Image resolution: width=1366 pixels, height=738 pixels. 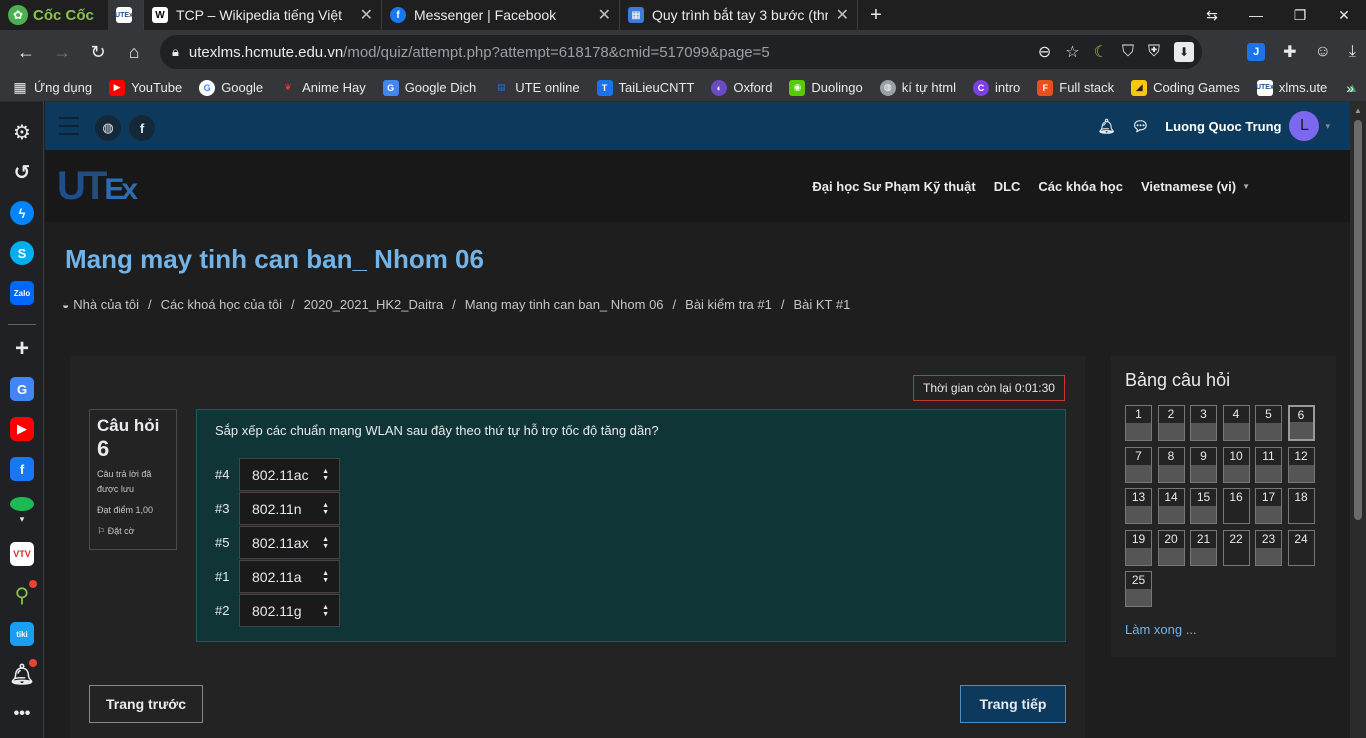 What do you see at coordinates (1236, 506) in the screenshot?
I see `question-nav-button: 16` at bounding box center [1236, 506].